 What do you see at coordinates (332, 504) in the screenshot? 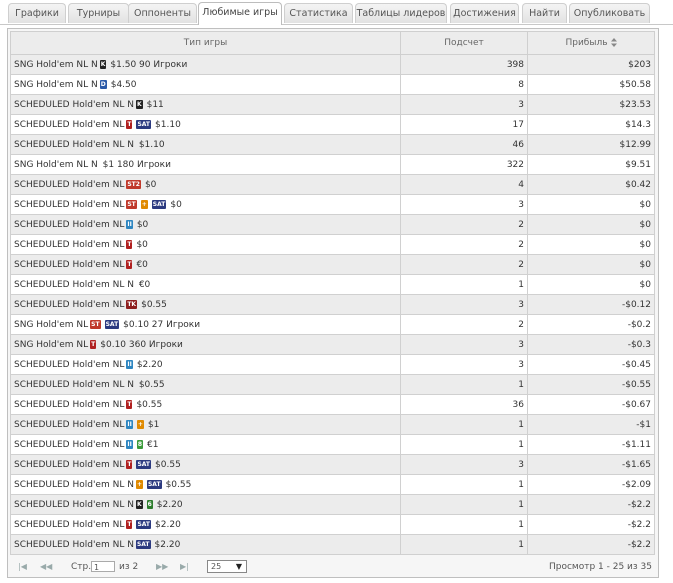
I see `table-row: SCHEDULED Hold'em NL N K 6 $2.20 1 -$2.2` at bounding box center [332, 504].